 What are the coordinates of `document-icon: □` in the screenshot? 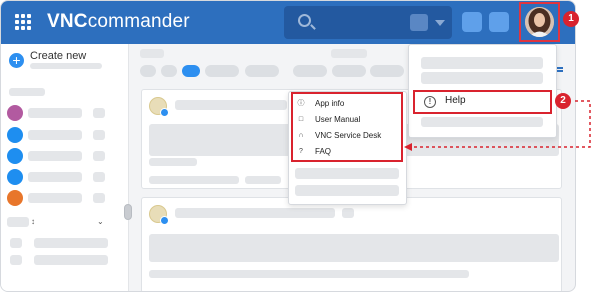 It's located at (301, 119).